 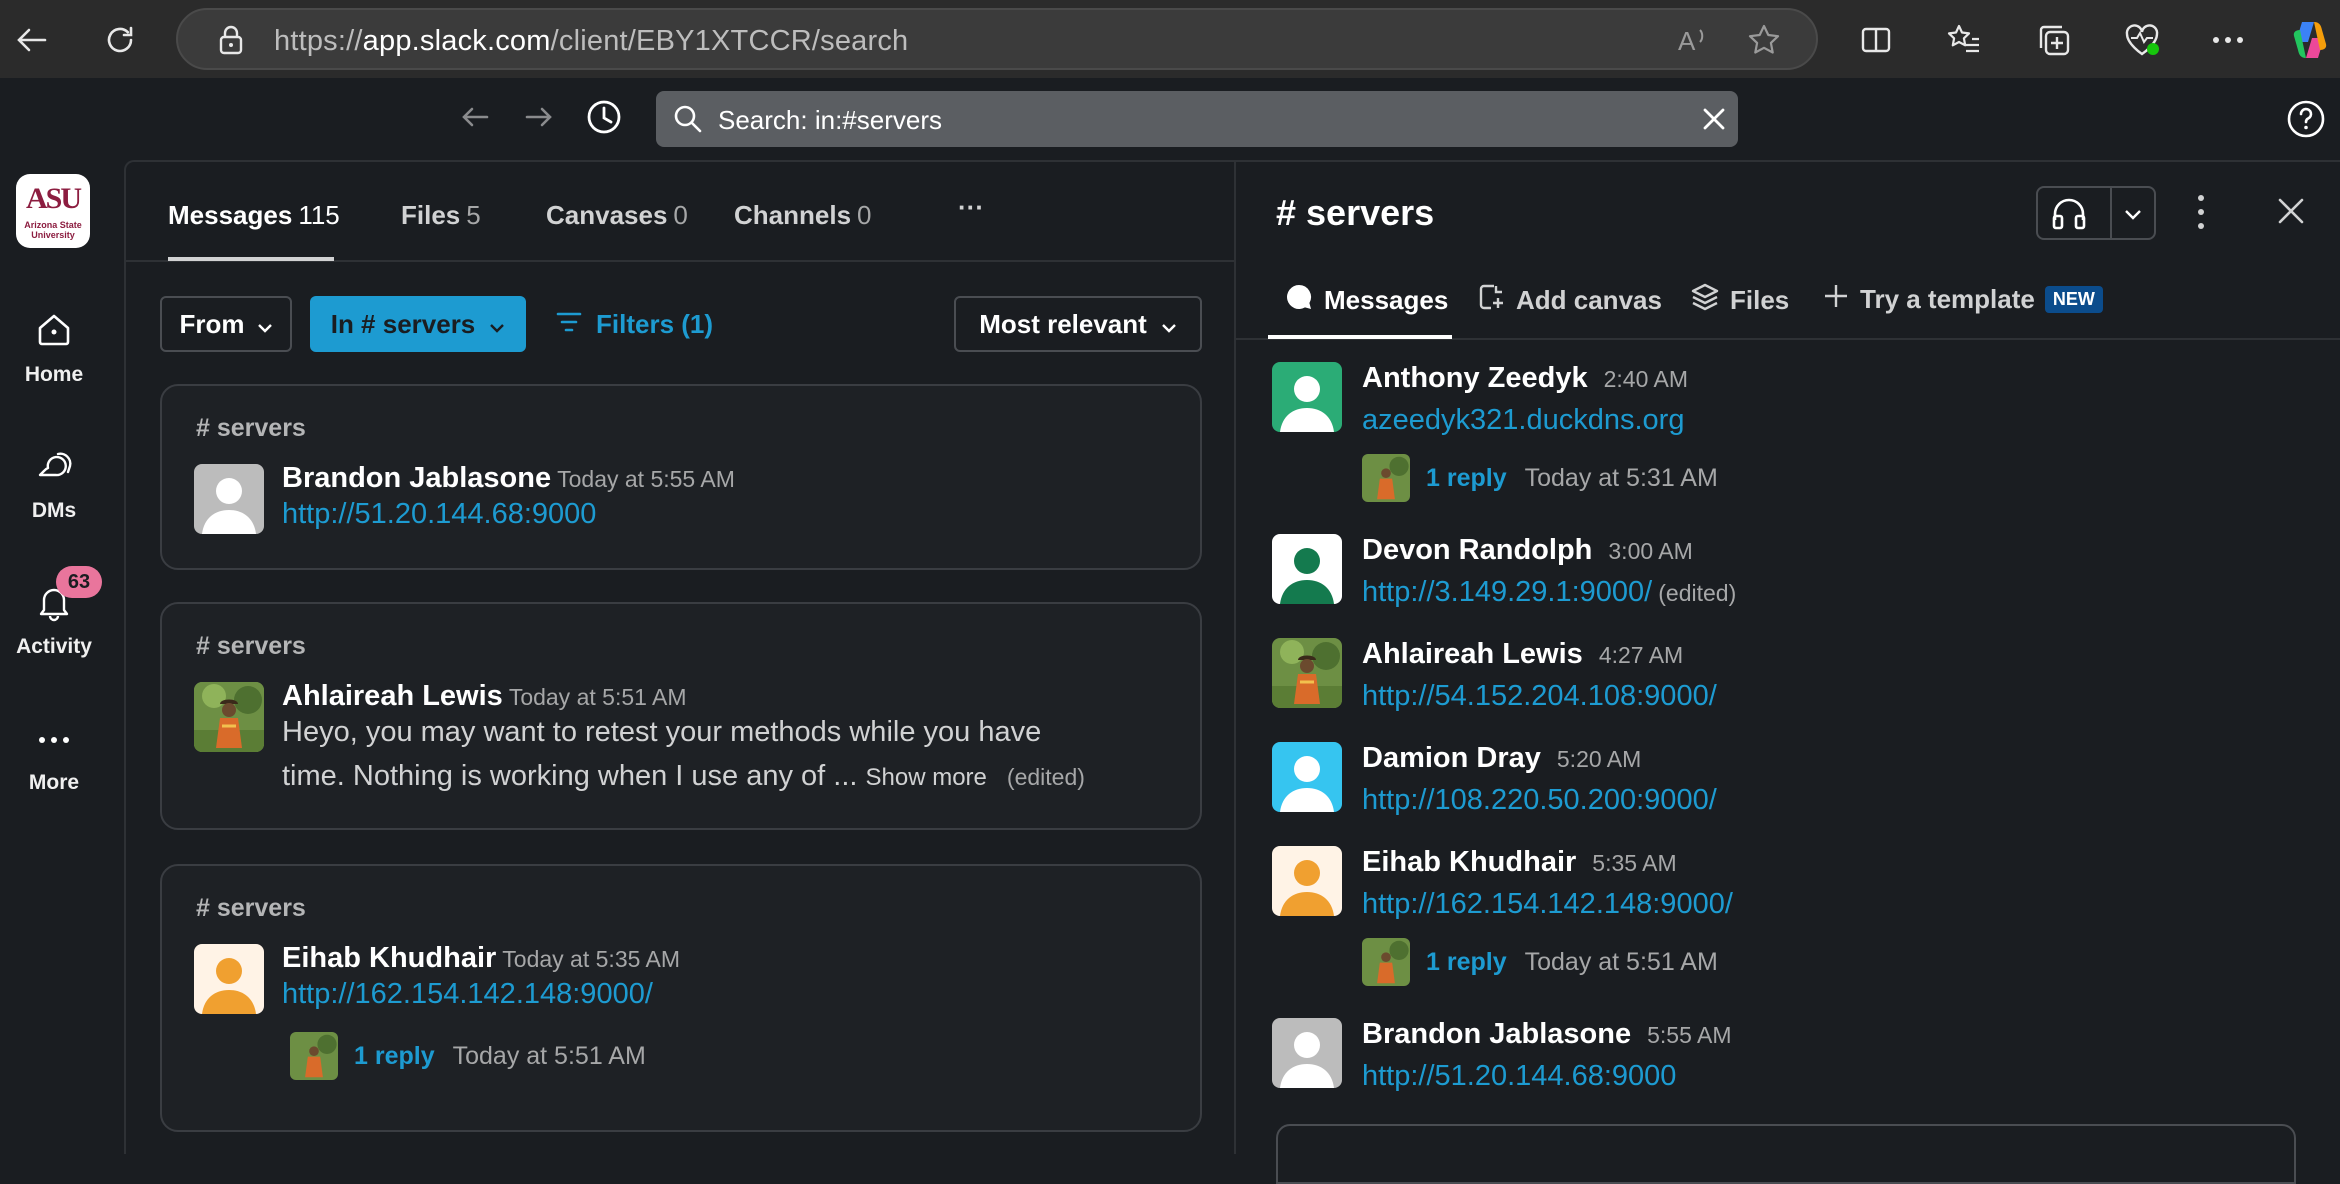 I want to click on huddle-button, so click(x=2096, y=213).